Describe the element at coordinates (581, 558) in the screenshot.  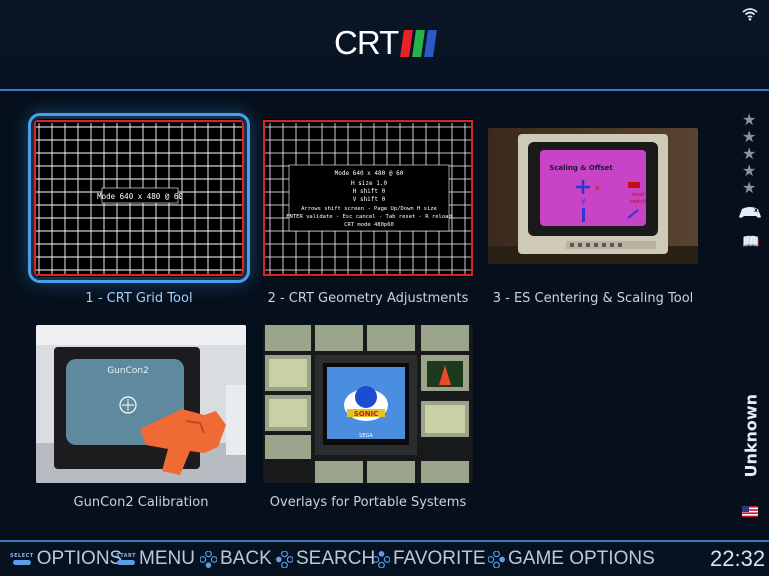
I see `hint-label: GAME OPTIONS` at that location.